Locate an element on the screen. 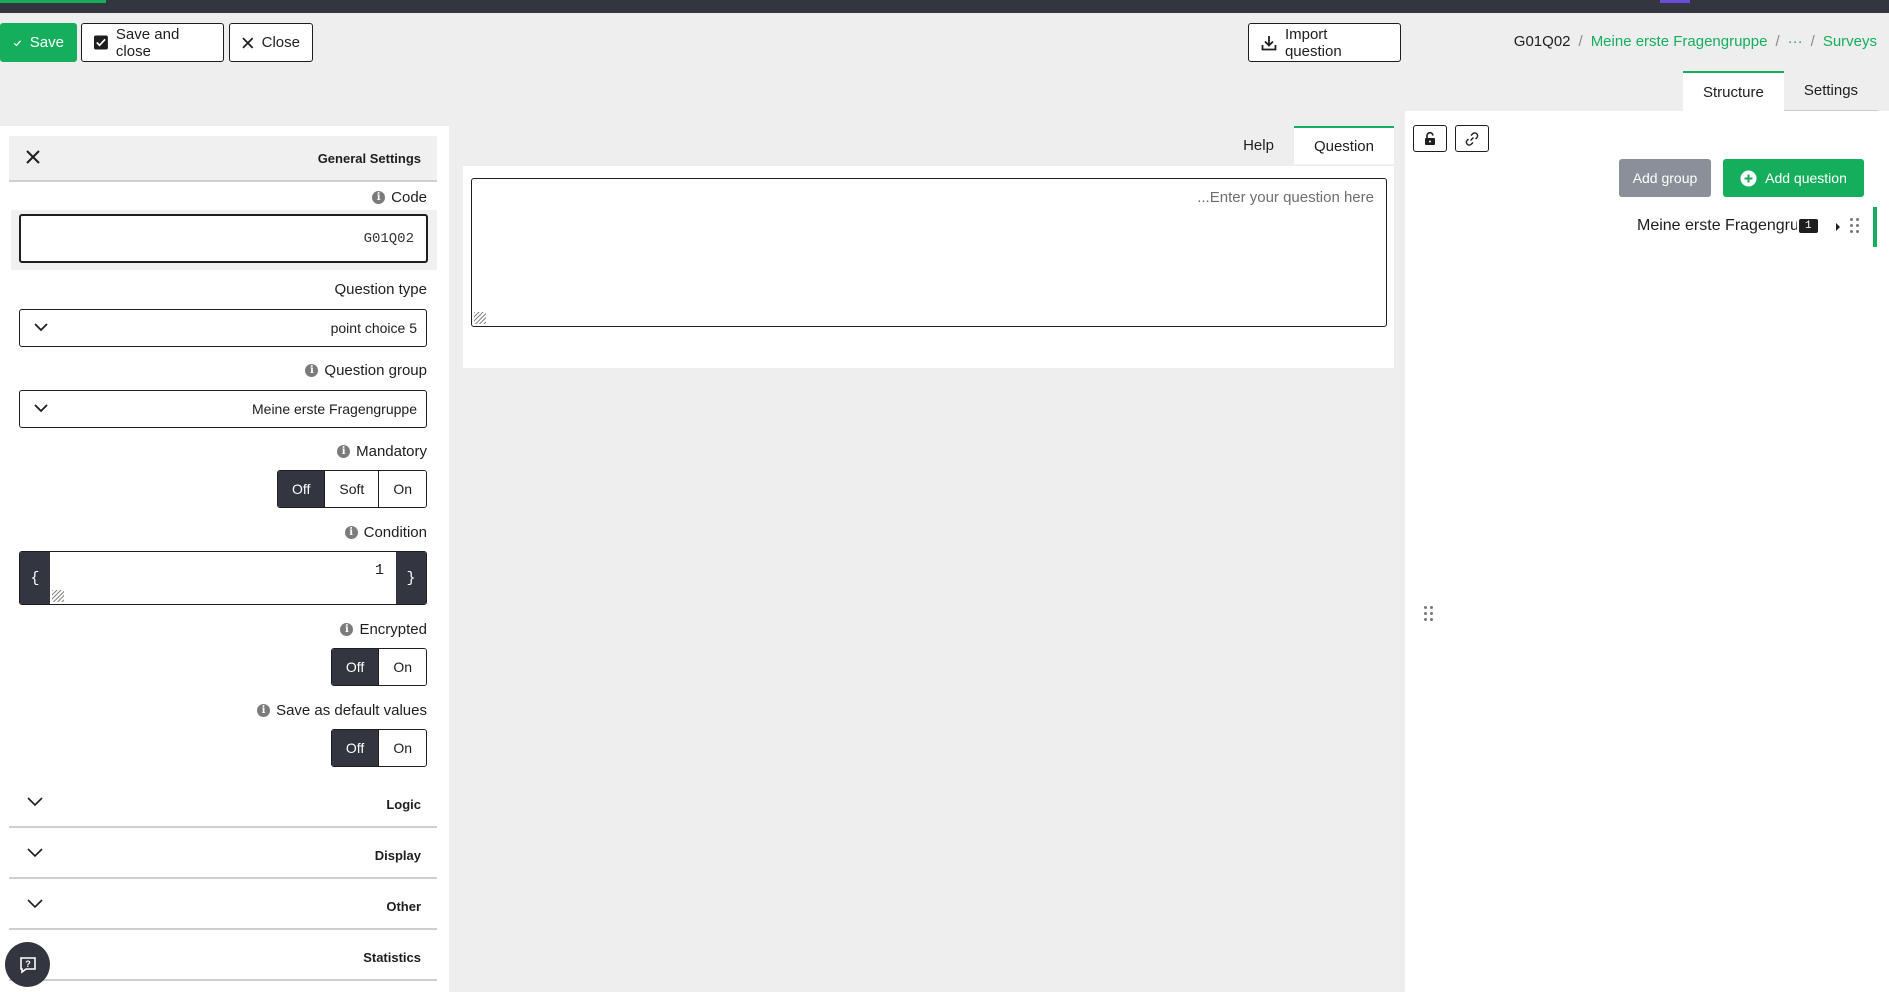  question-group-label: i Question group is located at coordinates (366, 370).